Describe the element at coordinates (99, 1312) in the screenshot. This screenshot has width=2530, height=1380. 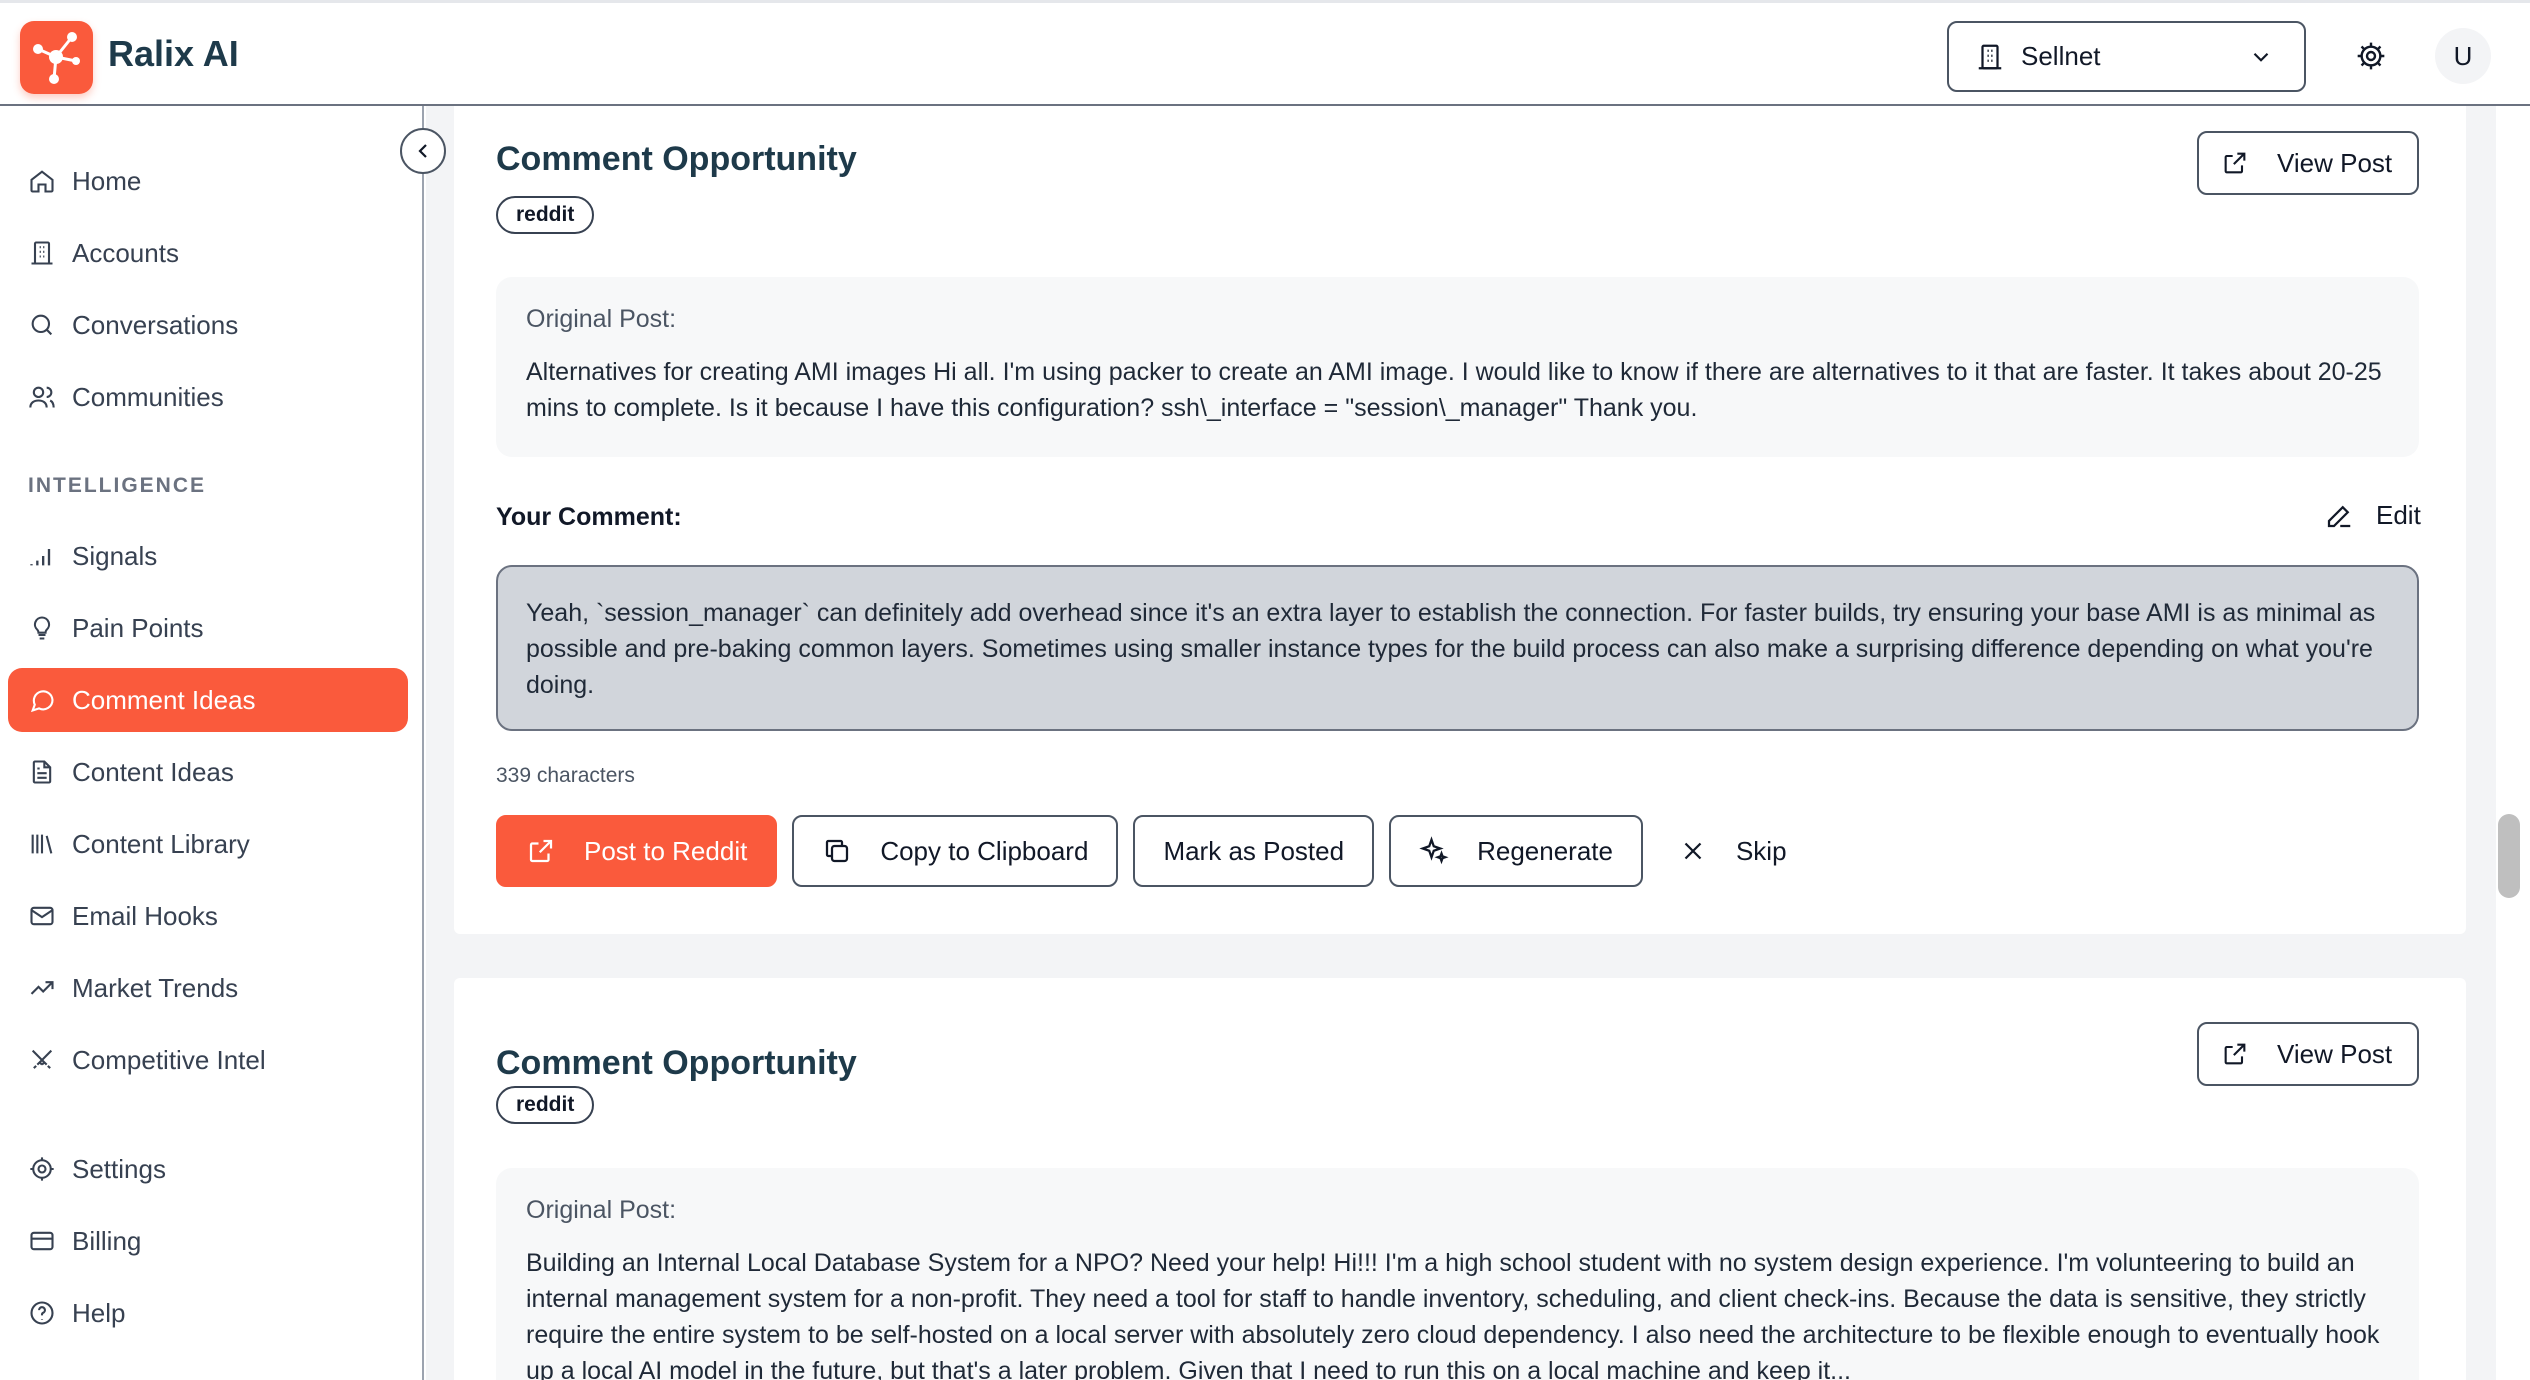
I see `sidebar-item-label: Help` at that location.